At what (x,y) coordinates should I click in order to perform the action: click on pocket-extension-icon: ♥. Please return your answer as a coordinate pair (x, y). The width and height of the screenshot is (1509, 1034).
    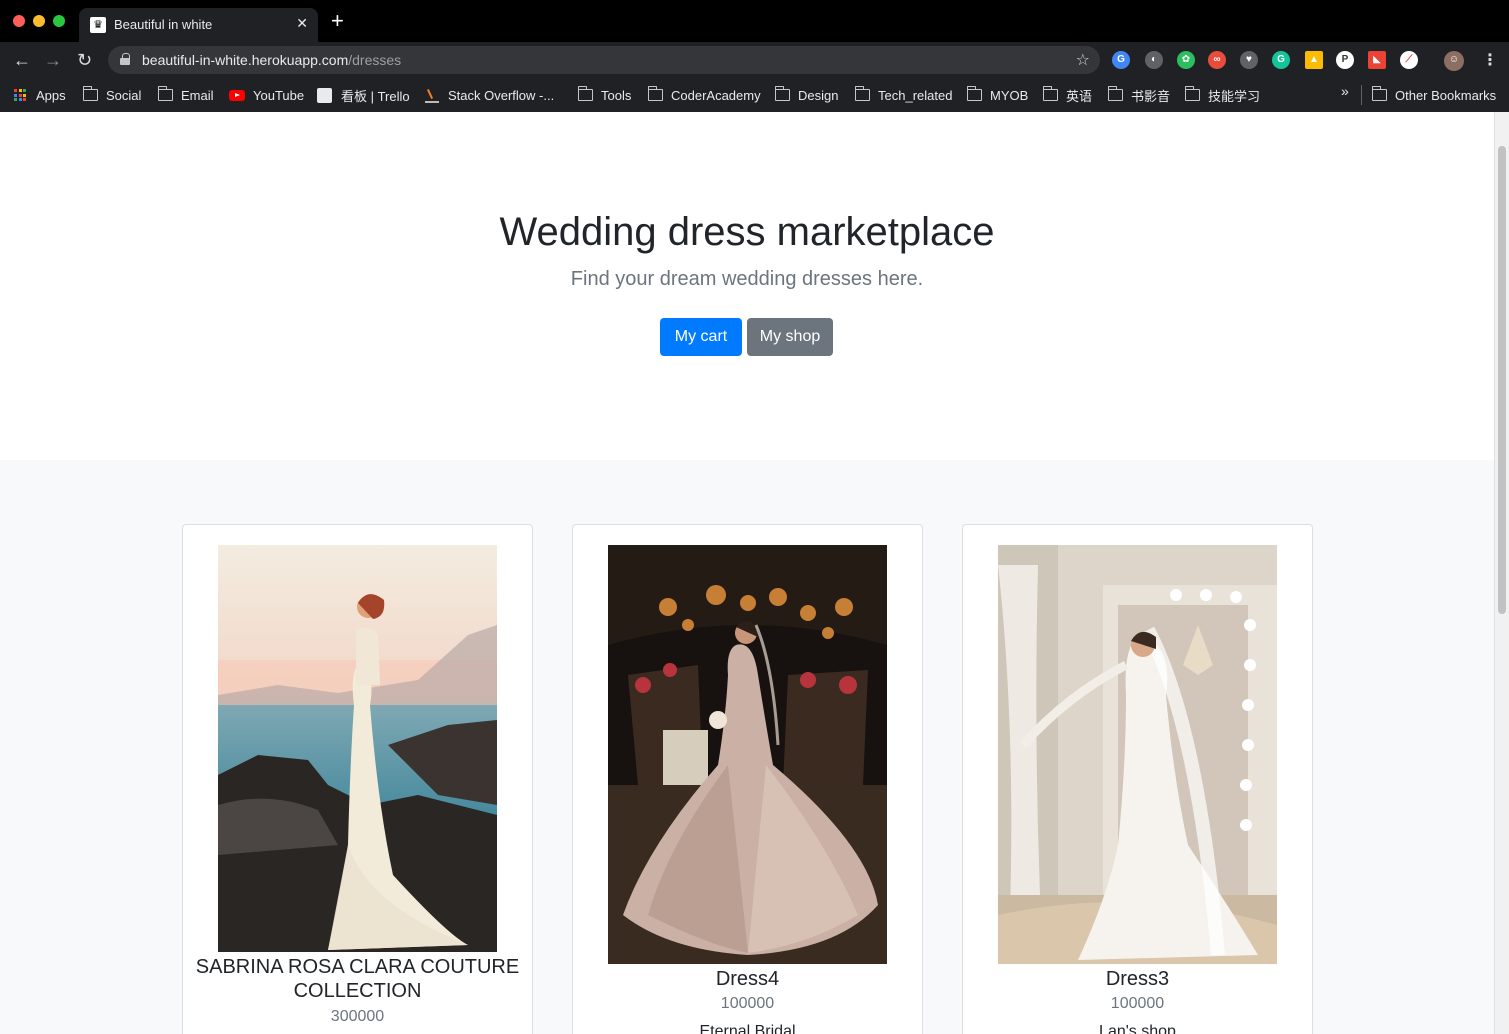
    Looking at the image, I should click on (1249, 60).